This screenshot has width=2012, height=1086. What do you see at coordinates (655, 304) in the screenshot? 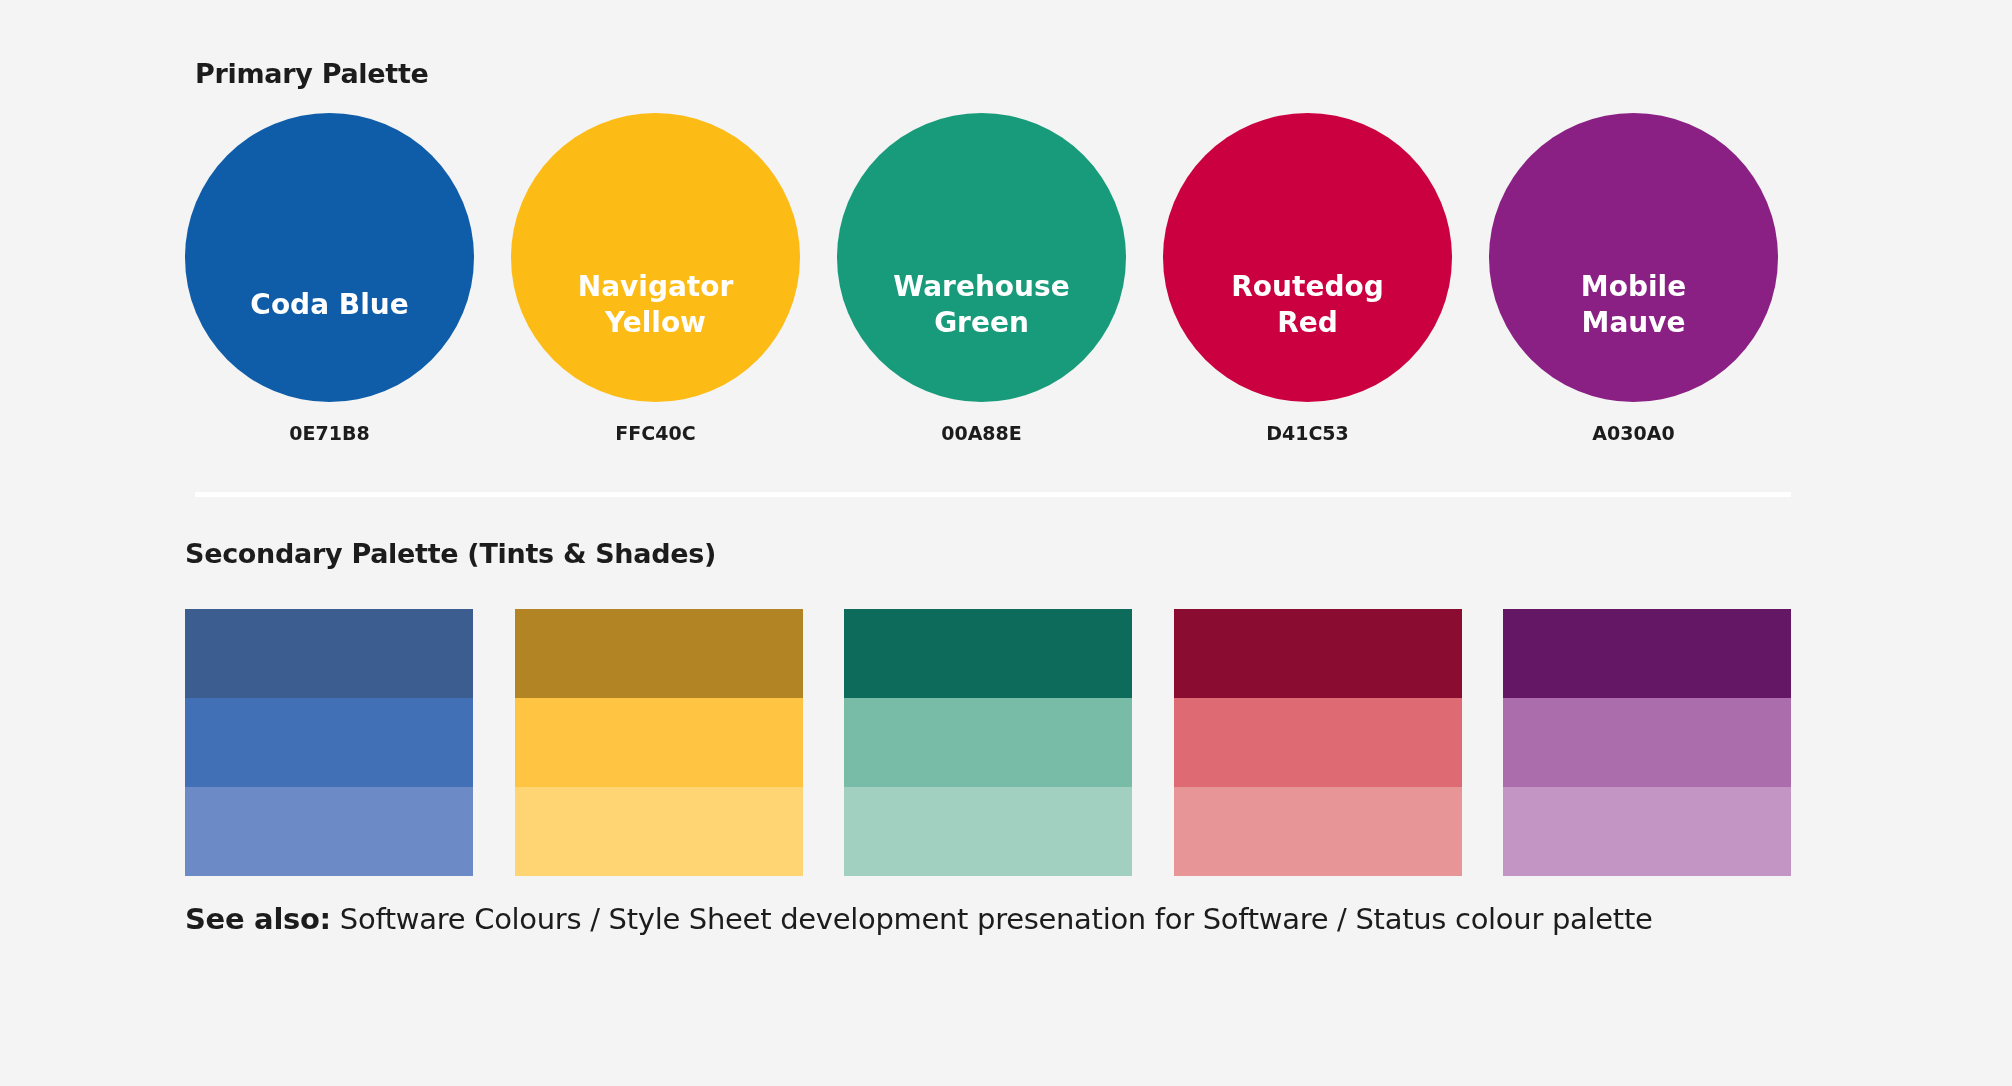
I see `color-name: Navigator Yellow` at bounding box center [655, 304].